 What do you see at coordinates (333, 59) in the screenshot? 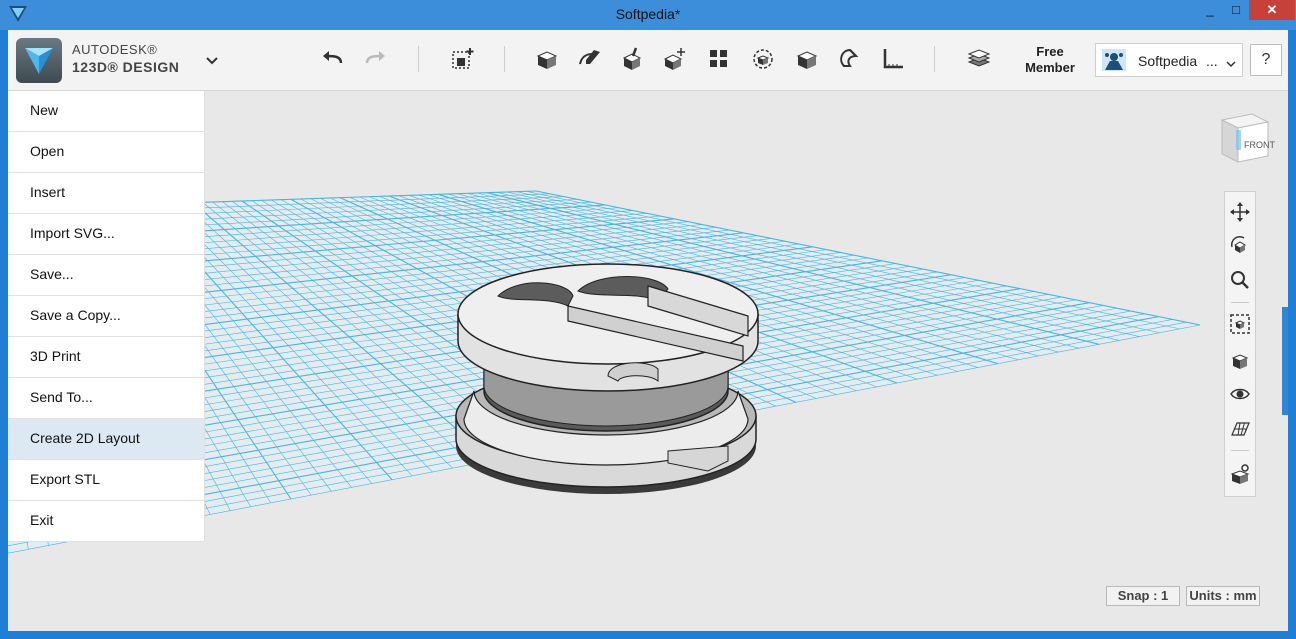
I see `undo-icon` at bounding box center [333, 59].